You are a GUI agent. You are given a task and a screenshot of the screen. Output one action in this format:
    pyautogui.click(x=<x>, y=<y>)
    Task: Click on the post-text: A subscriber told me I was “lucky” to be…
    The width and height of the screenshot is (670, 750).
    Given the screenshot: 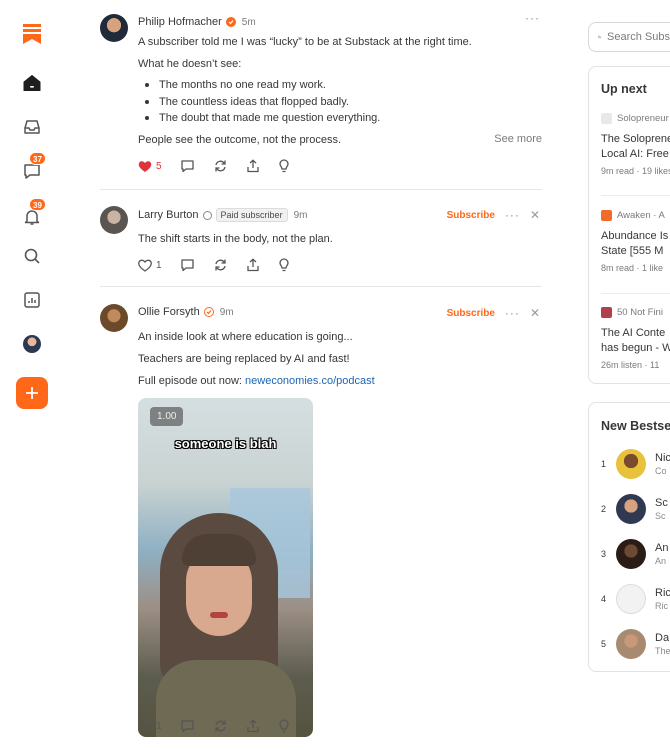 What is the action you would take?
    pyautogui.click(x=305, y=42)
    